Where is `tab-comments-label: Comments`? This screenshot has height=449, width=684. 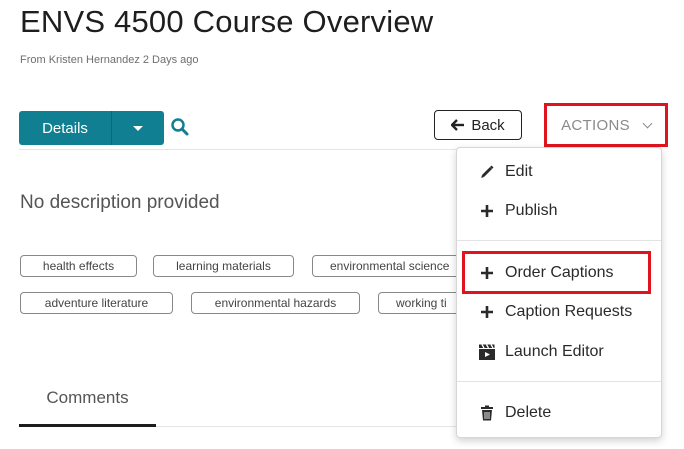
tab-comments-label: Comments is located at coordinates (87, 397).